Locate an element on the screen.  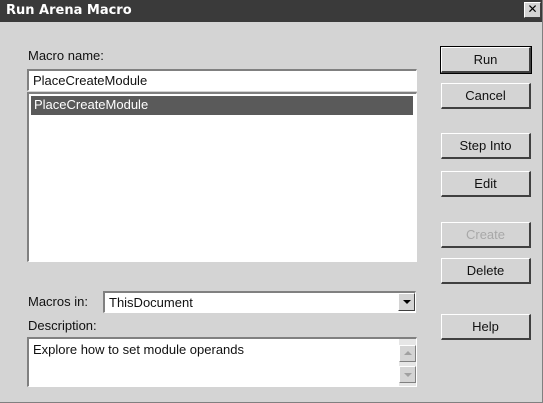
description-label: Description: is located at coordinates (62, 325).